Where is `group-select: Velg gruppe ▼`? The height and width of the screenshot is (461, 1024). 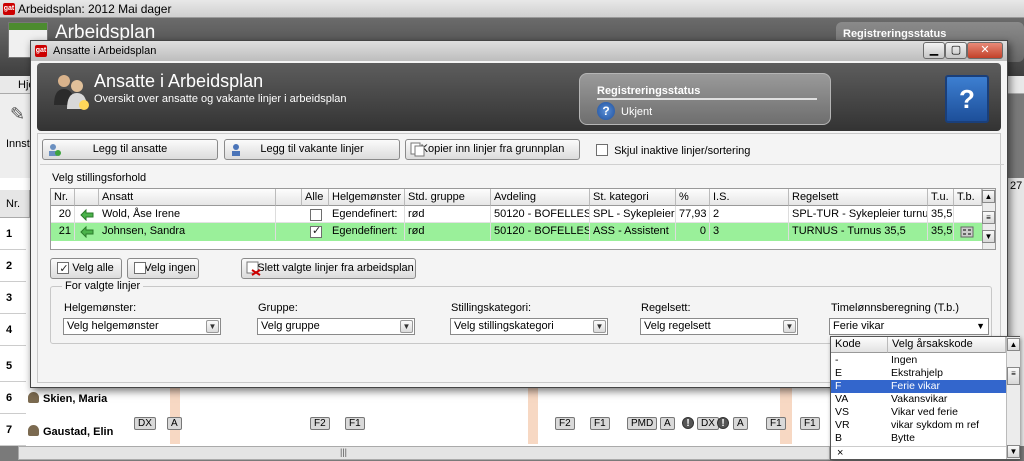 group-select: Velg gruppe ▼ is located at coordinates (336, 326).